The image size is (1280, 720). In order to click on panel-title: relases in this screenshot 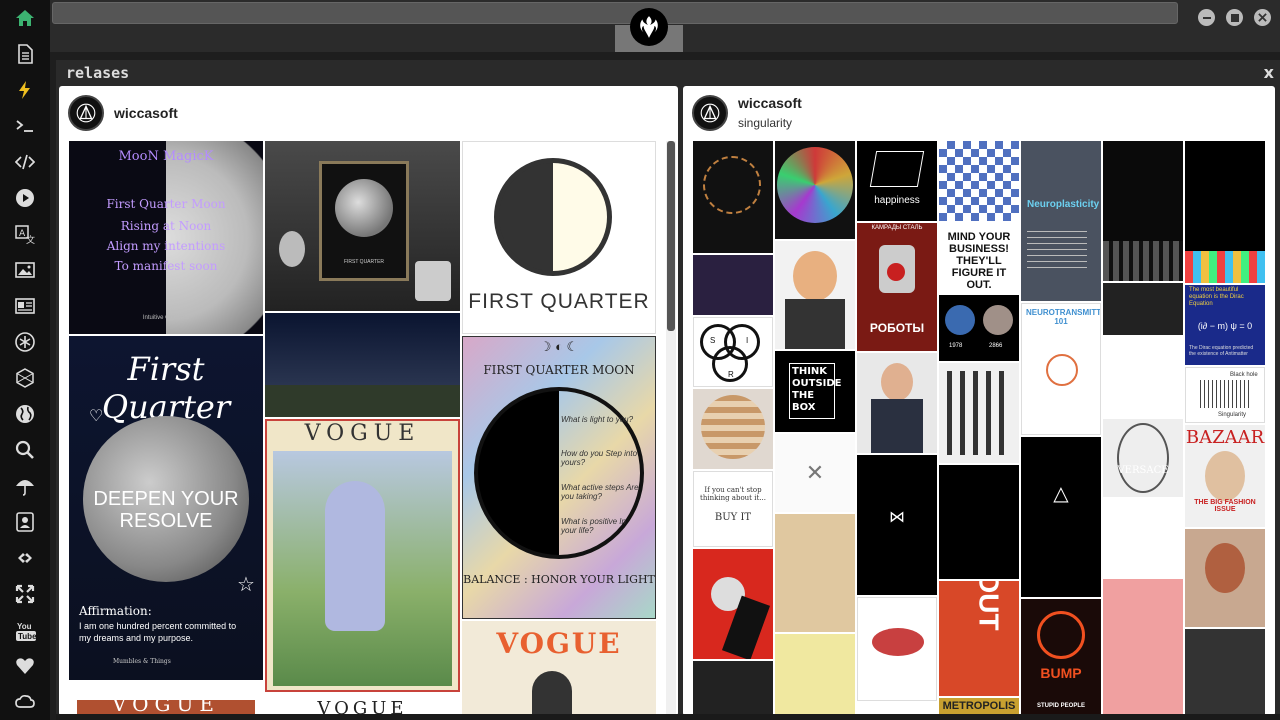, I will do `click(98, 73)`.